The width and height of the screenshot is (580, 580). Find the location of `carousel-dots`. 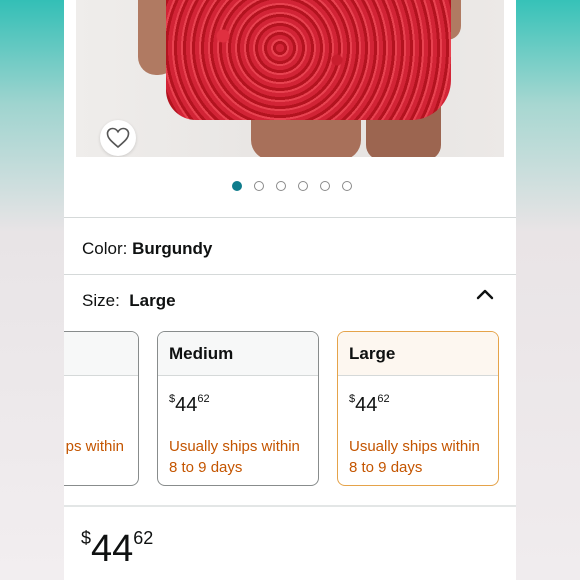

carousel-dots is located at coordinates (290, 186).